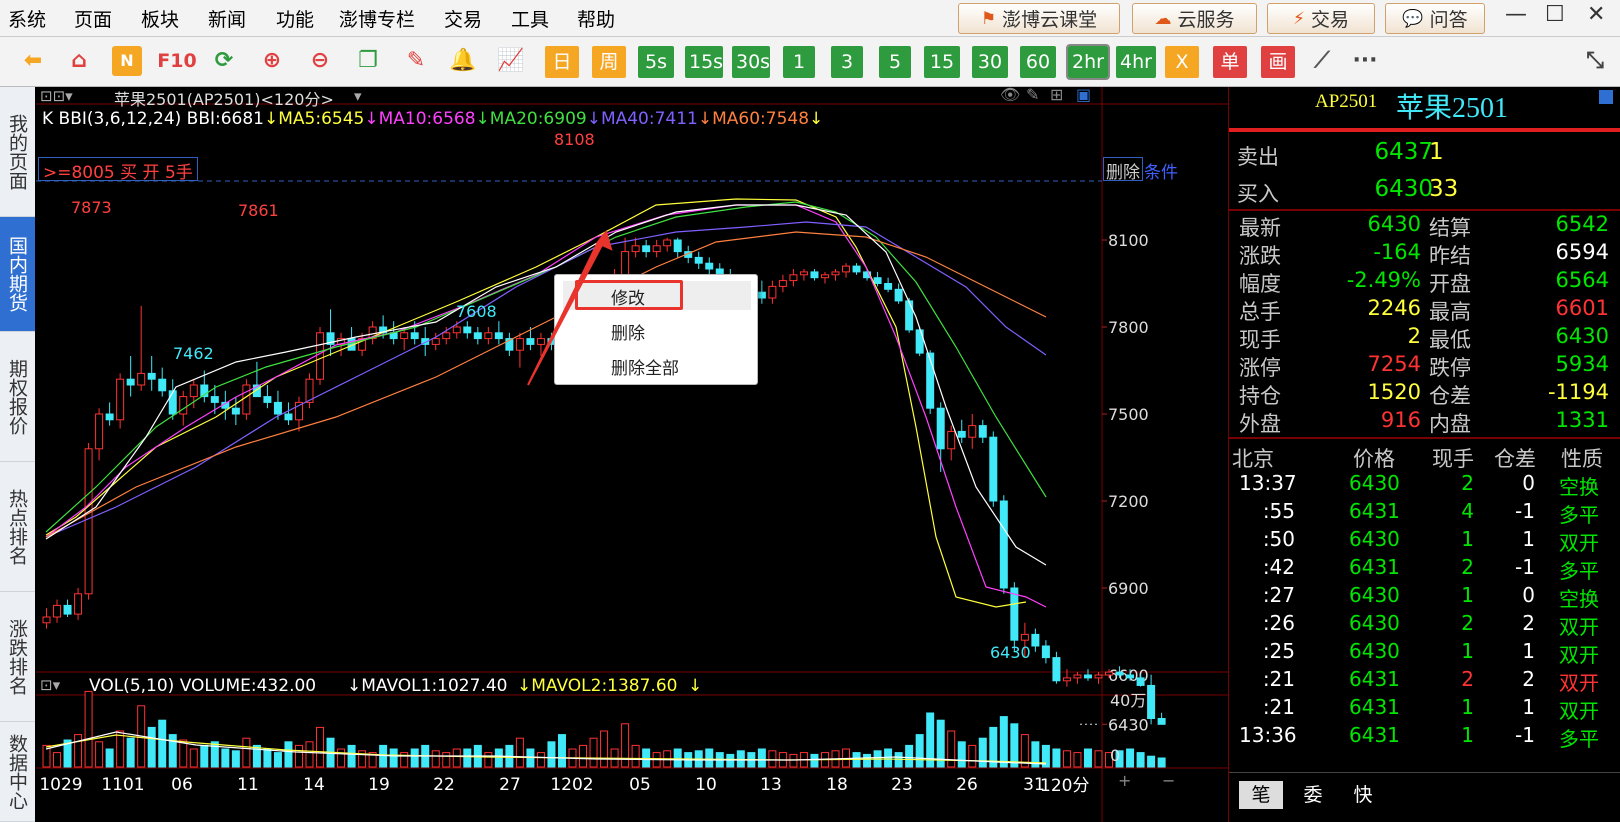 The height and width of the screenshot is (822, 1620). Describe the element at coordinates (320, 61) in the screenshot. I see `zoom-out-icon: ⊖` at that location.